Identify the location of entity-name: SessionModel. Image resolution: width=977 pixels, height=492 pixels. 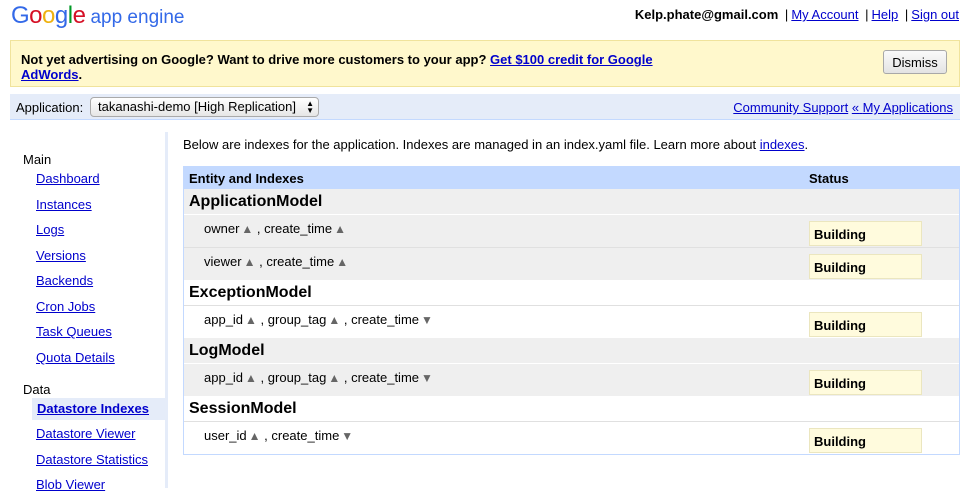
(243, 408).